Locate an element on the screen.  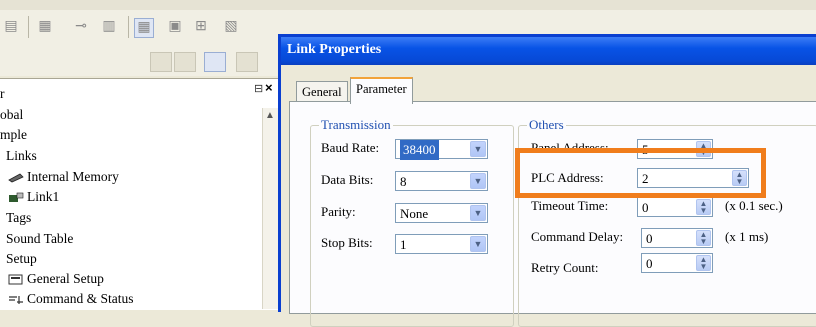
tab-general: General is located at coordinates (322, 91).